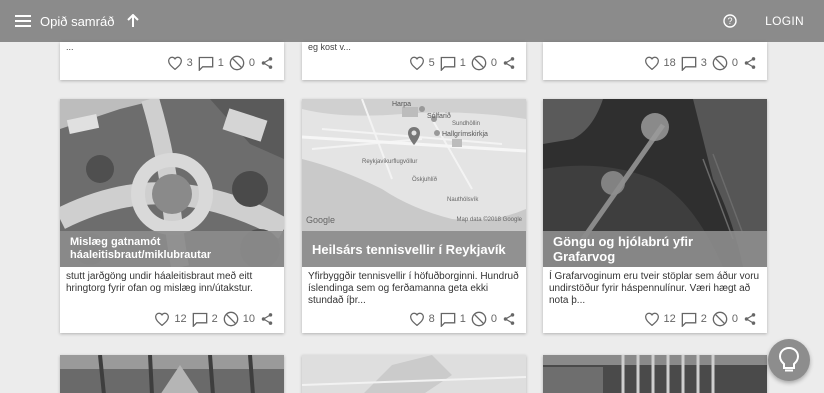 The width and height of the screenshot is (824, 393). Describe the element at coordinates (425, 180) in the screenshot. I see `map-label-oskjuhlid: Öskjuhlíð` at that location.